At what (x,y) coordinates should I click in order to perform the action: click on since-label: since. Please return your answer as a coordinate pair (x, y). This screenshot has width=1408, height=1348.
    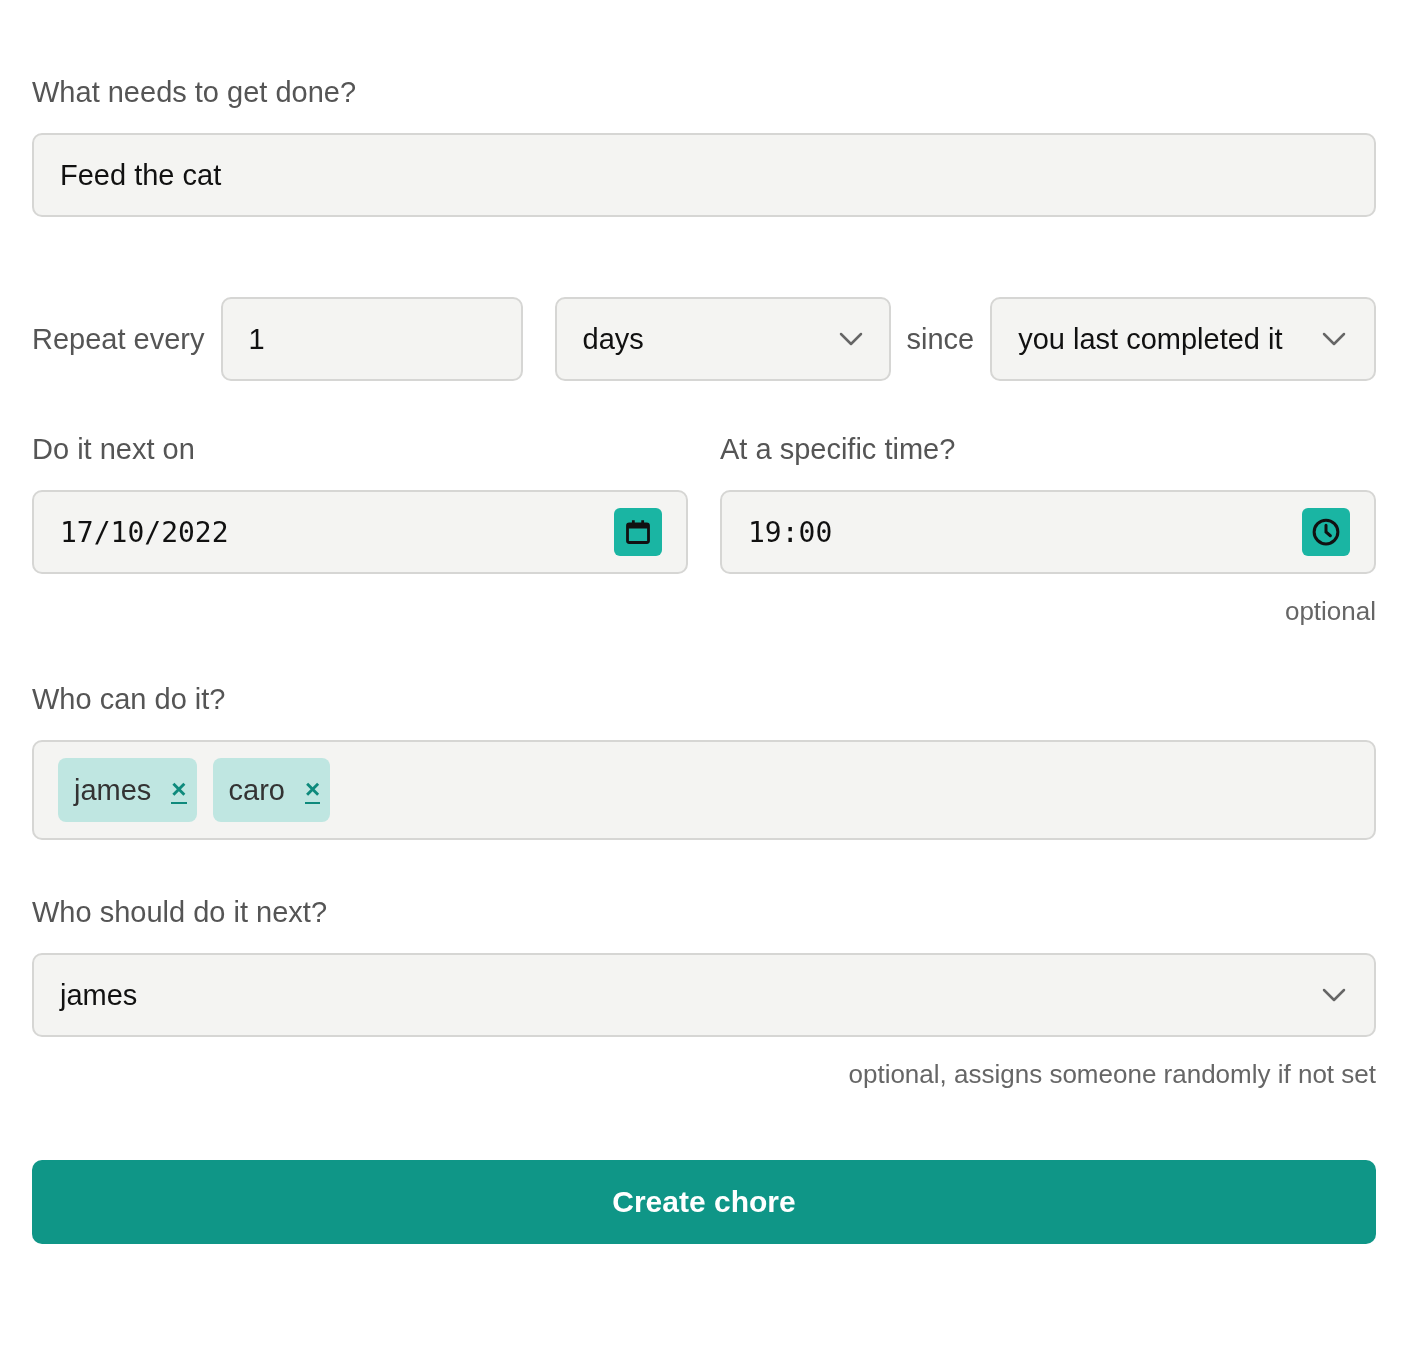
    Looking at the image, I should click on (940, 339).